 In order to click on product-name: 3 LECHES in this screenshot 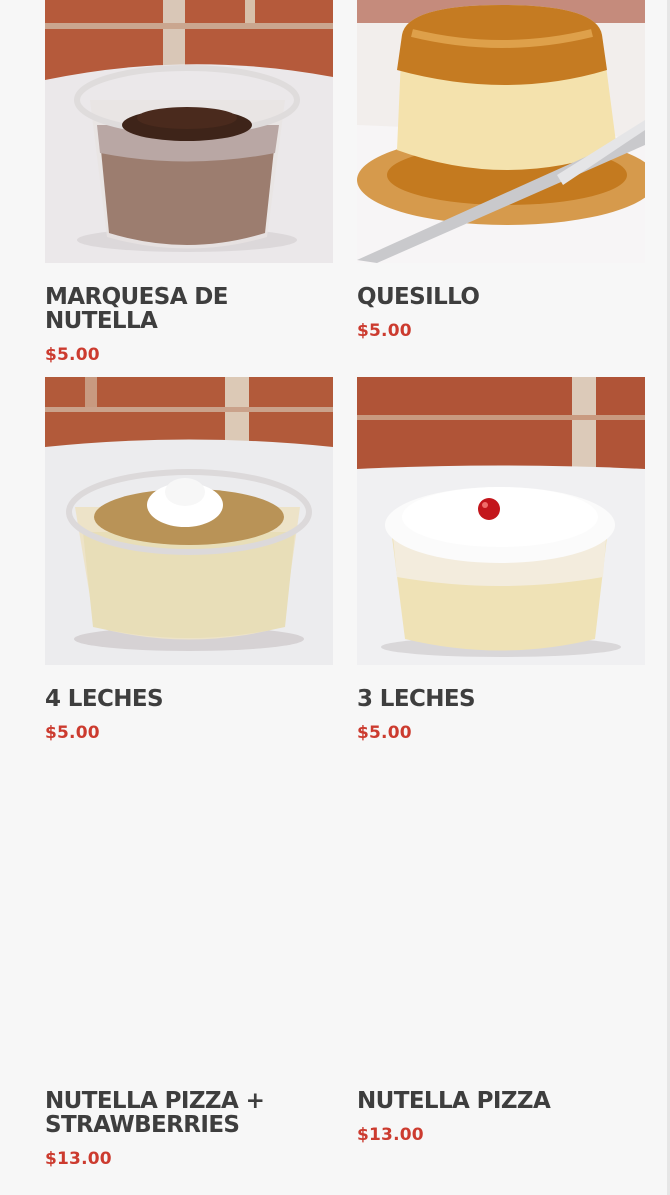, I will do `click(501, 699)`.